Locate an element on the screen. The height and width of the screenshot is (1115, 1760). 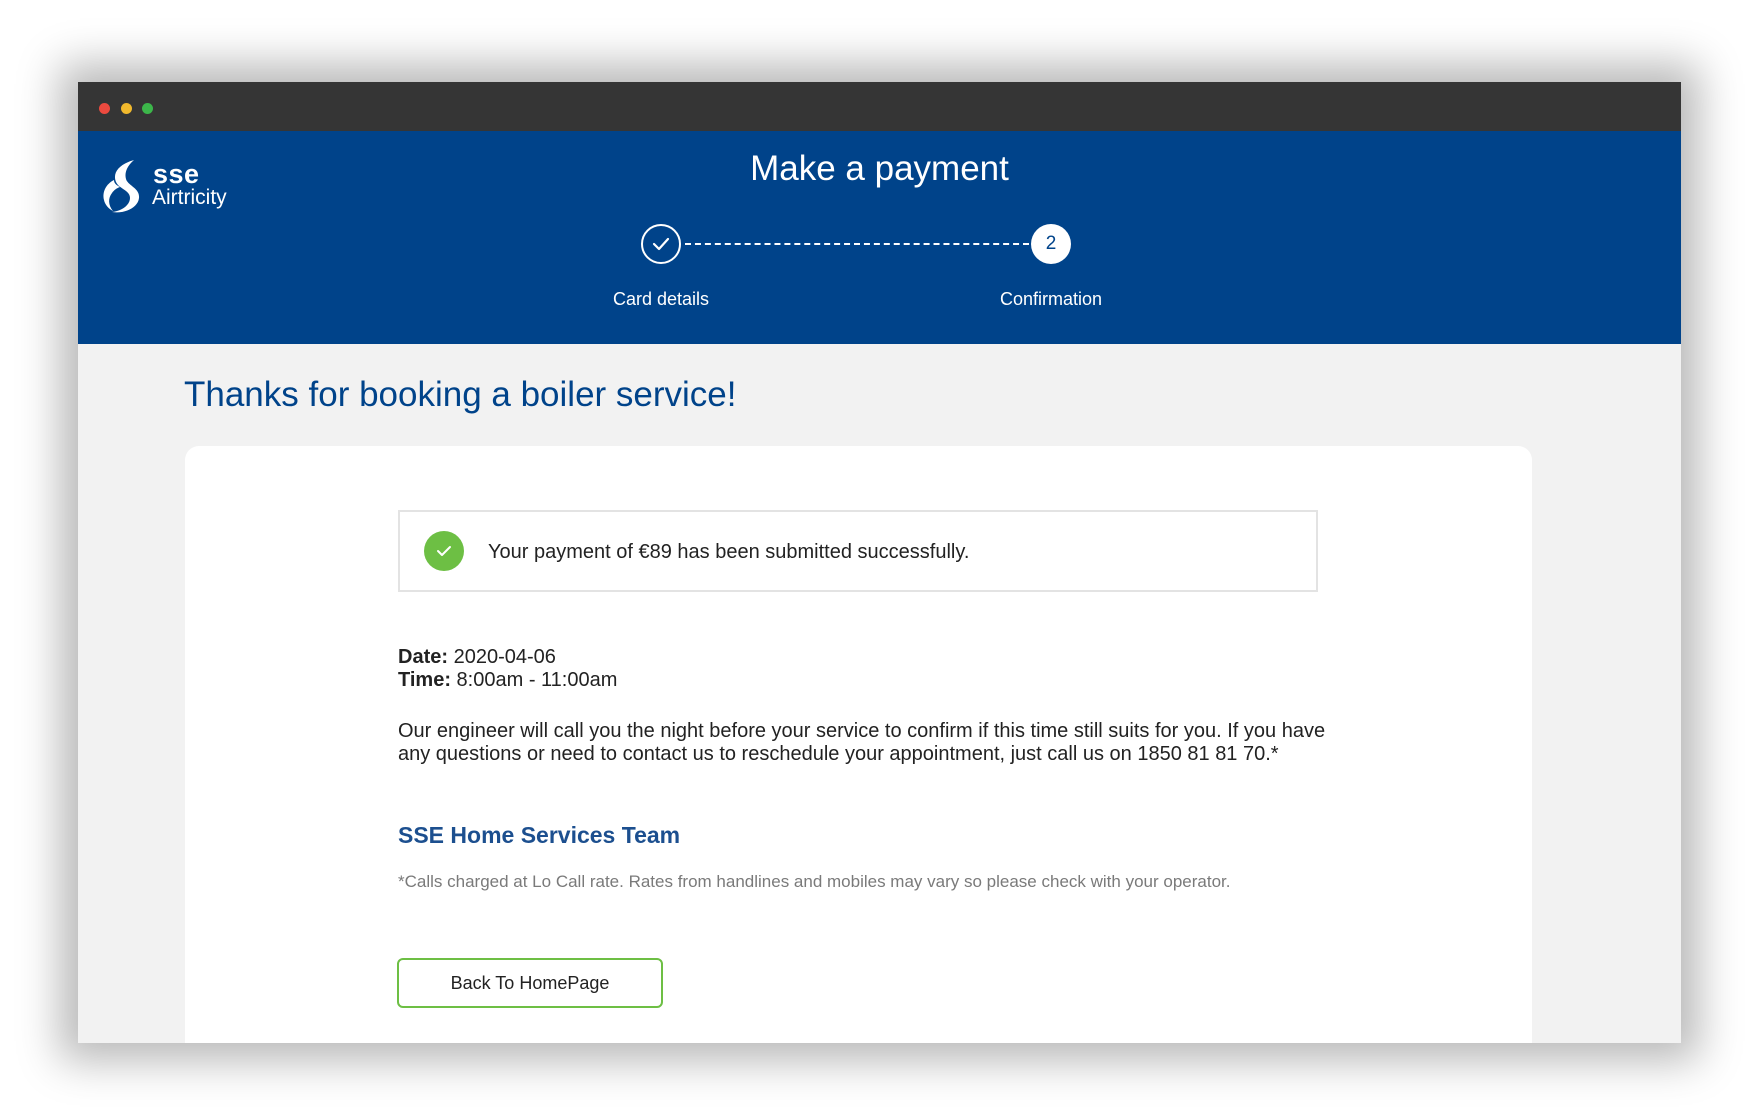
window-maximize-button is located at coordinates (147, 108).